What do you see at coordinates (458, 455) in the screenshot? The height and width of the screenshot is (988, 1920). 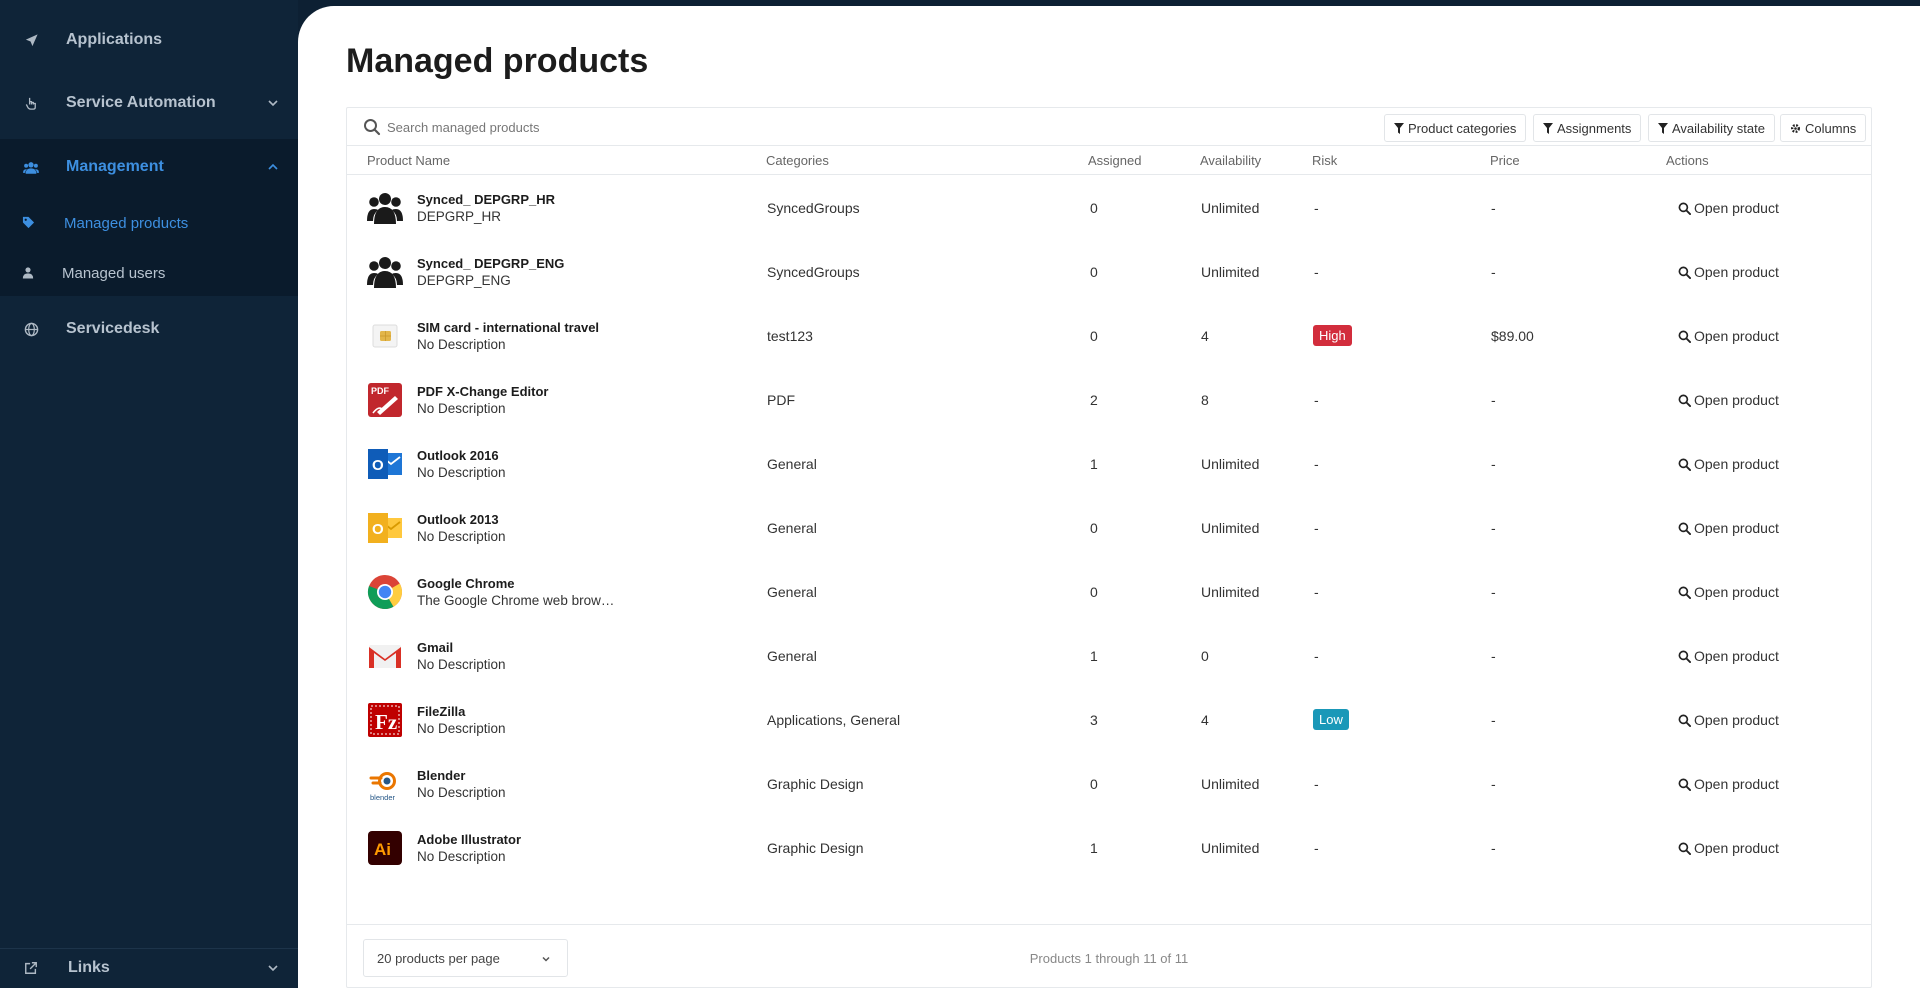 I see `product-name: Outlook 2016` at bounding box center [458, 455].